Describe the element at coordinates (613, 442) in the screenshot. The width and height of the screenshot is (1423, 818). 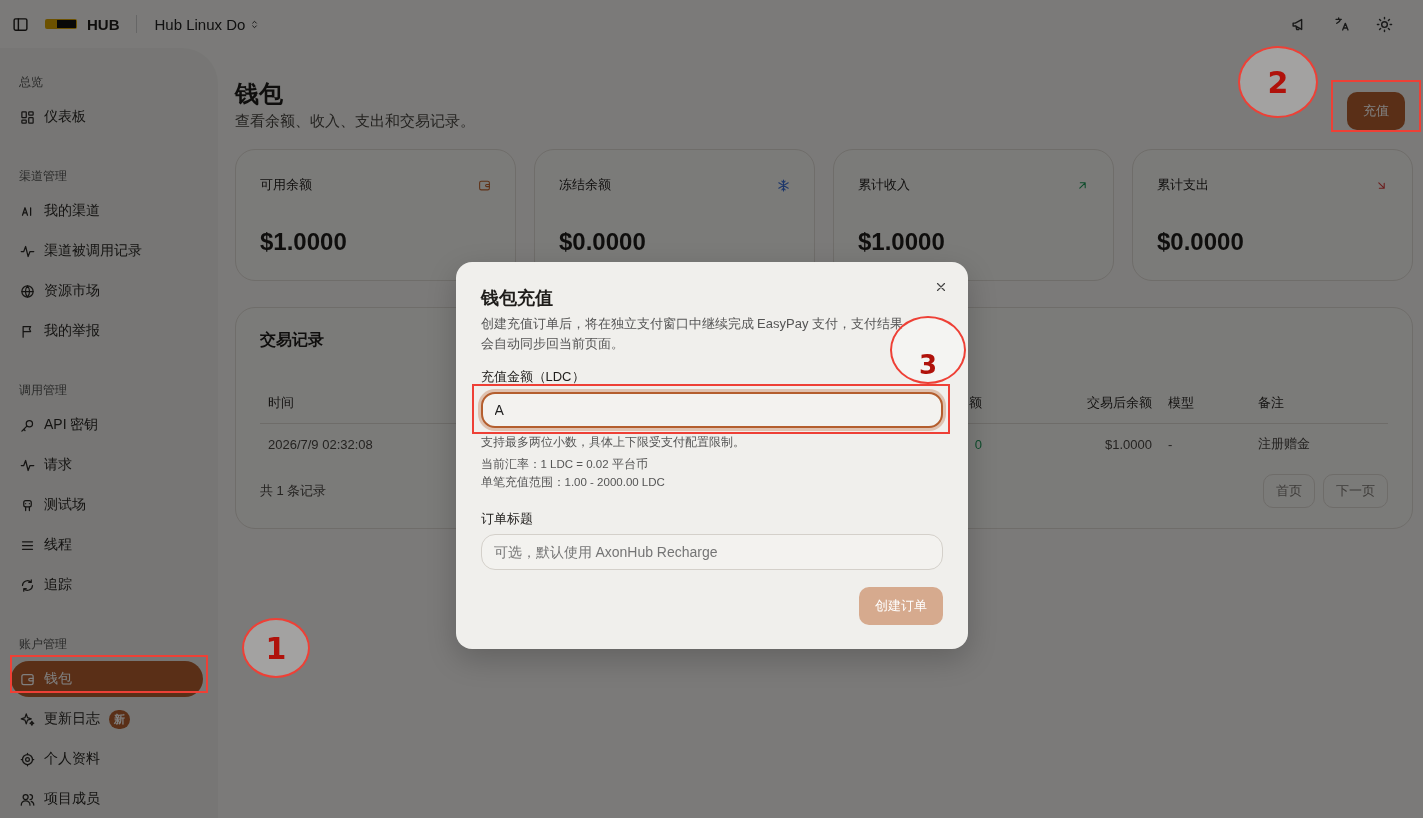
I see `field-hint: 支持最多两位小数，具体上下限受支付配置限制。` at that location.